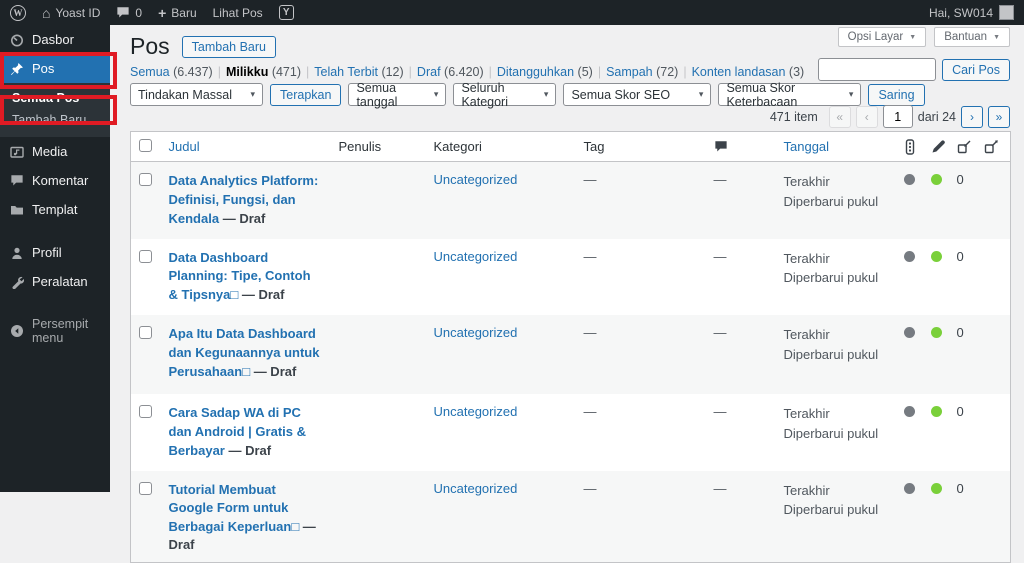 This screenshot has height=563, width=1024. Describe the element at coordinates (793, 116) in the screenshot. I see `items-count: 471 item` at that location.